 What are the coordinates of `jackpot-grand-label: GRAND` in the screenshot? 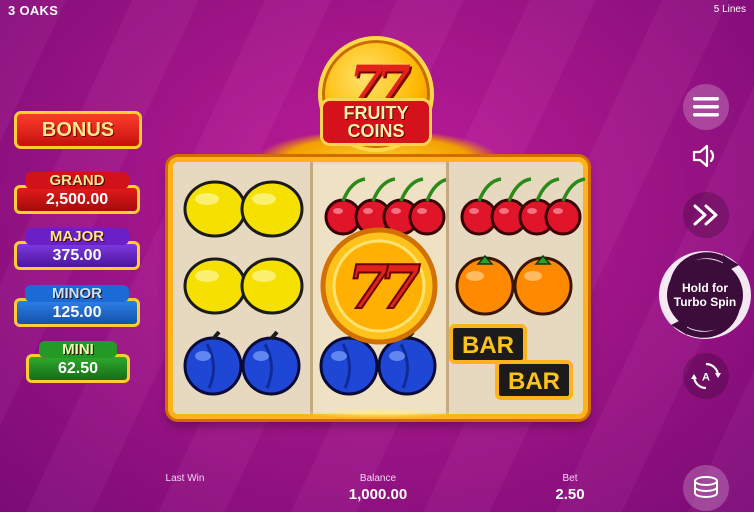 It's located at (77, 180).